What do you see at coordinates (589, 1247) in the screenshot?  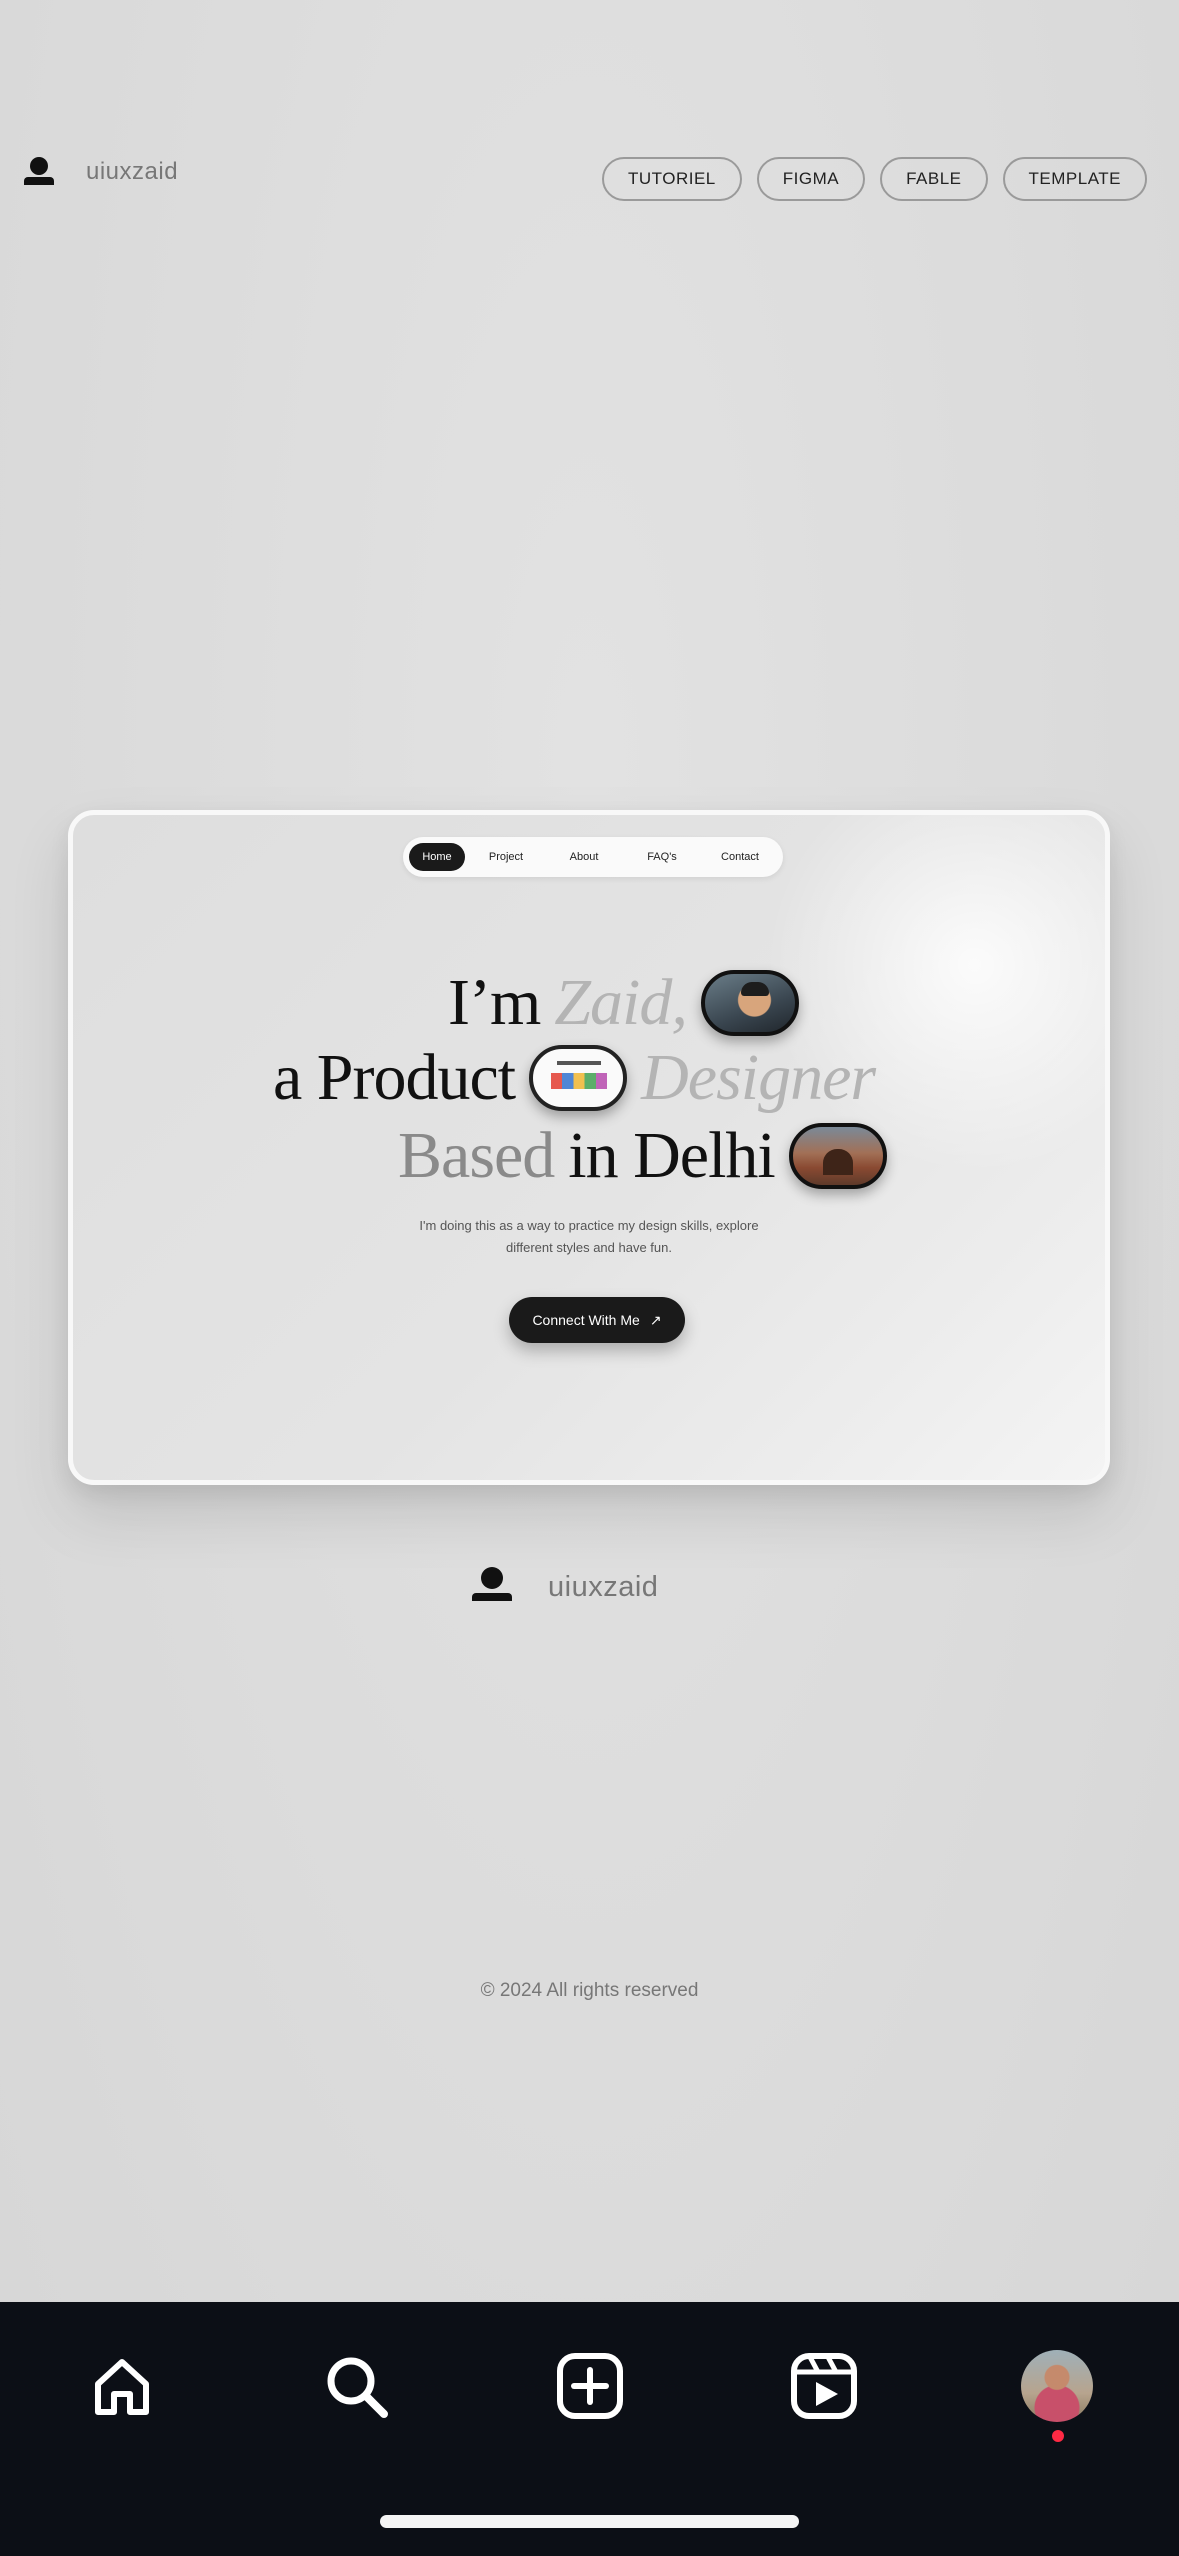 I see `subtitle-line-2: different styles and have fun.` at bounding box center [589, 1247].